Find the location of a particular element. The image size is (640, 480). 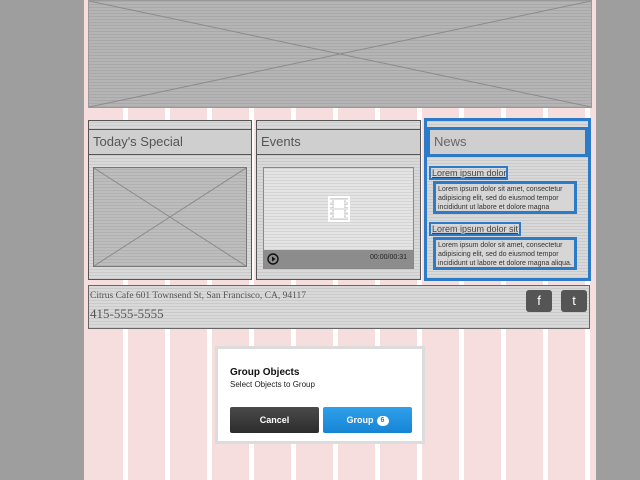

image-placeholder-icon is located at coordinates (170, 217).